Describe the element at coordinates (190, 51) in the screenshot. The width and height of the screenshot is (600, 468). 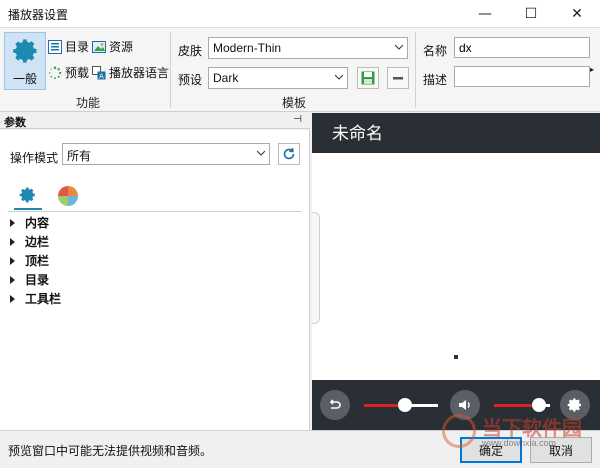
I see `skin-label: 皮肤` at that location.